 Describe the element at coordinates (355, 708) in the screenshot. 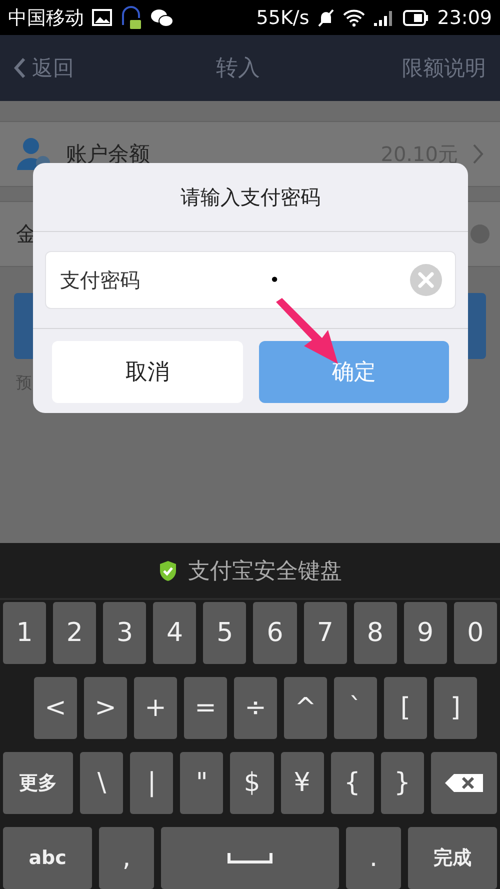

I see `keyboard-key: `` at that location.